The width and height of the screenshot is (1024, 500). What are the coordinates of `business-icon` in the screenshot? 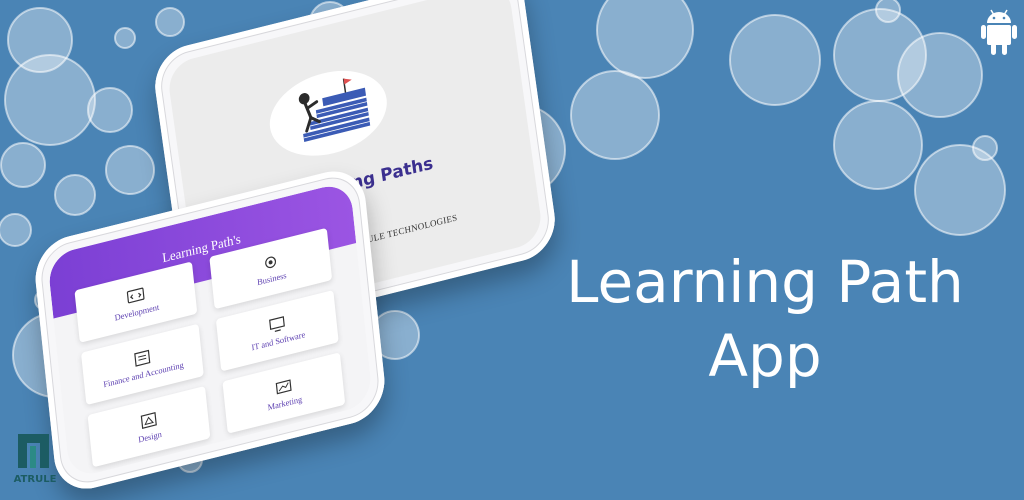 It's located at (270, 262).